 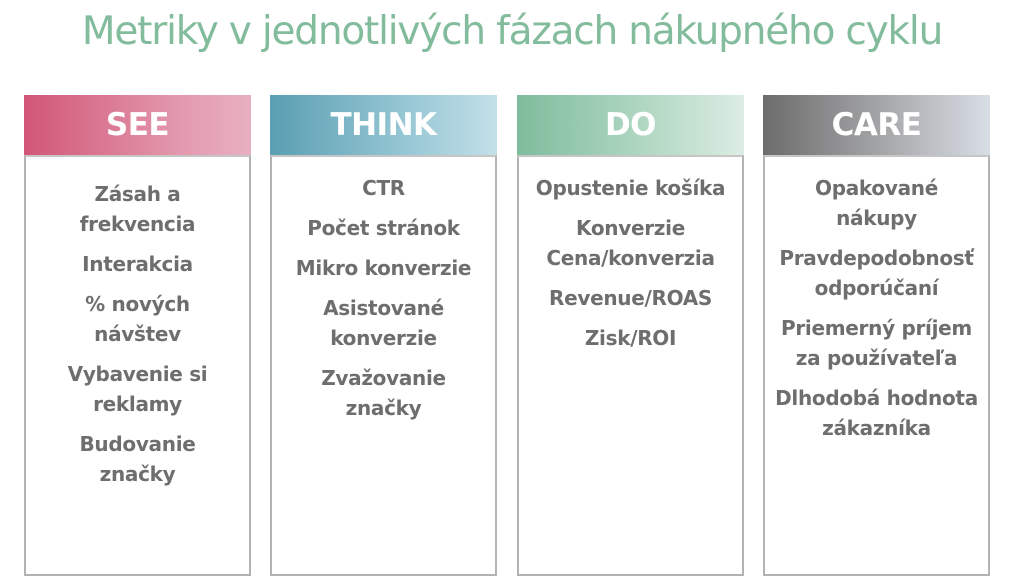 I want to click on metric-item: Dlhodobá hodnota zákazníka, so click(x=876, y=413).